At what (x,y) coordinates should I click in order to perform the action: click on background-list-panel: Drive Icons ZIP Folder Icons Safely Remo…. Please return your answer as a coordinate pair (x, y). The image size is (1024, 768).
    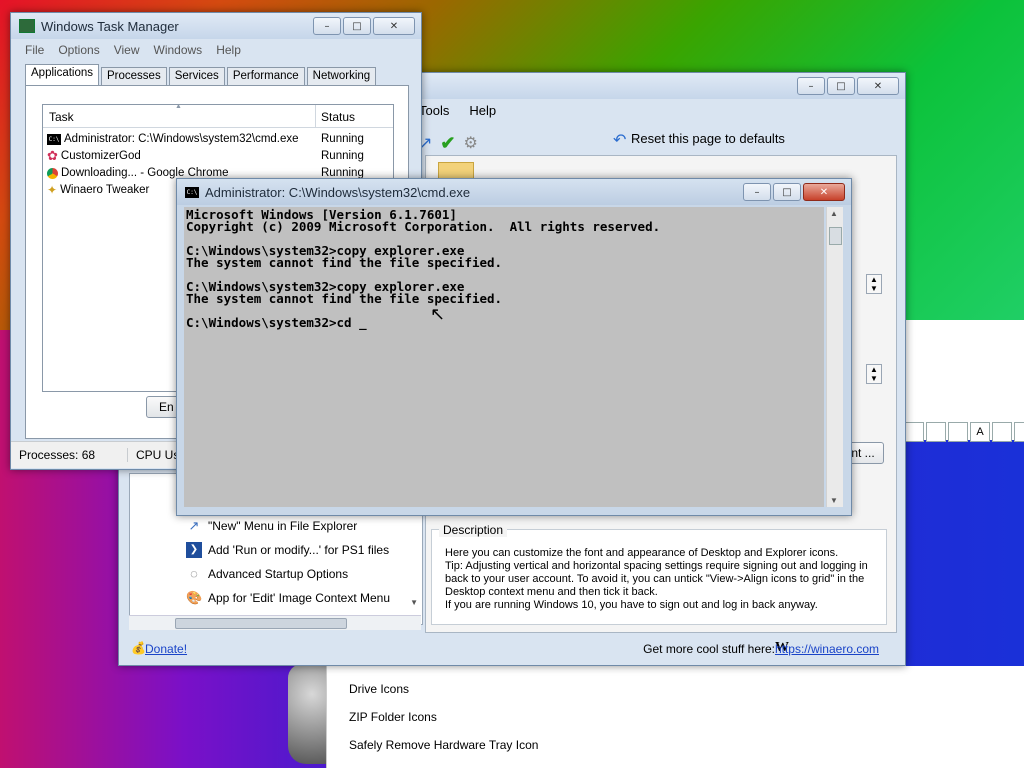
    Looking at the image, I should click on (442, 717).